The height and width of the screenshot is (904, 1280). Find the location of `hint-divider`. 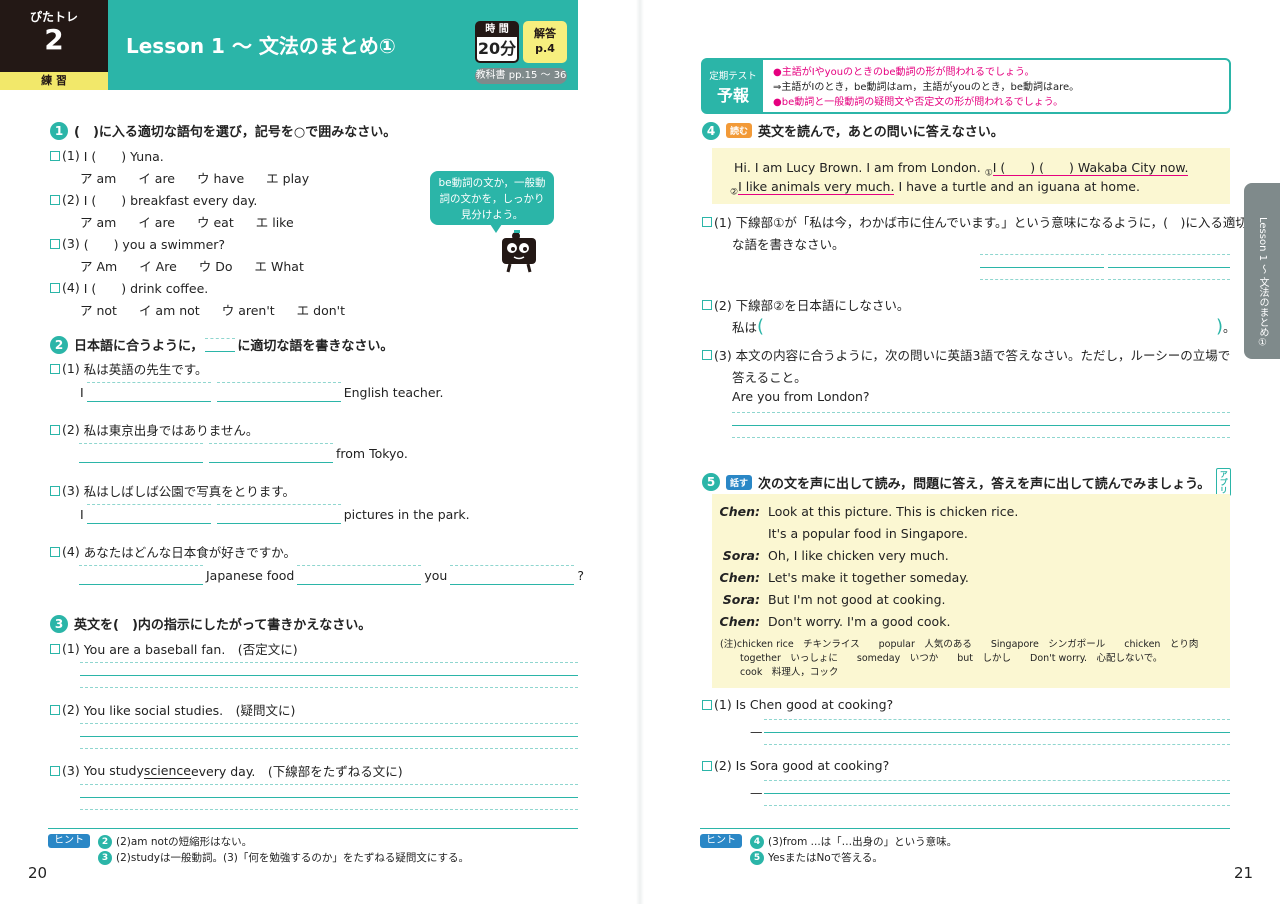

hint-divider is located at coordinates (313, 828).